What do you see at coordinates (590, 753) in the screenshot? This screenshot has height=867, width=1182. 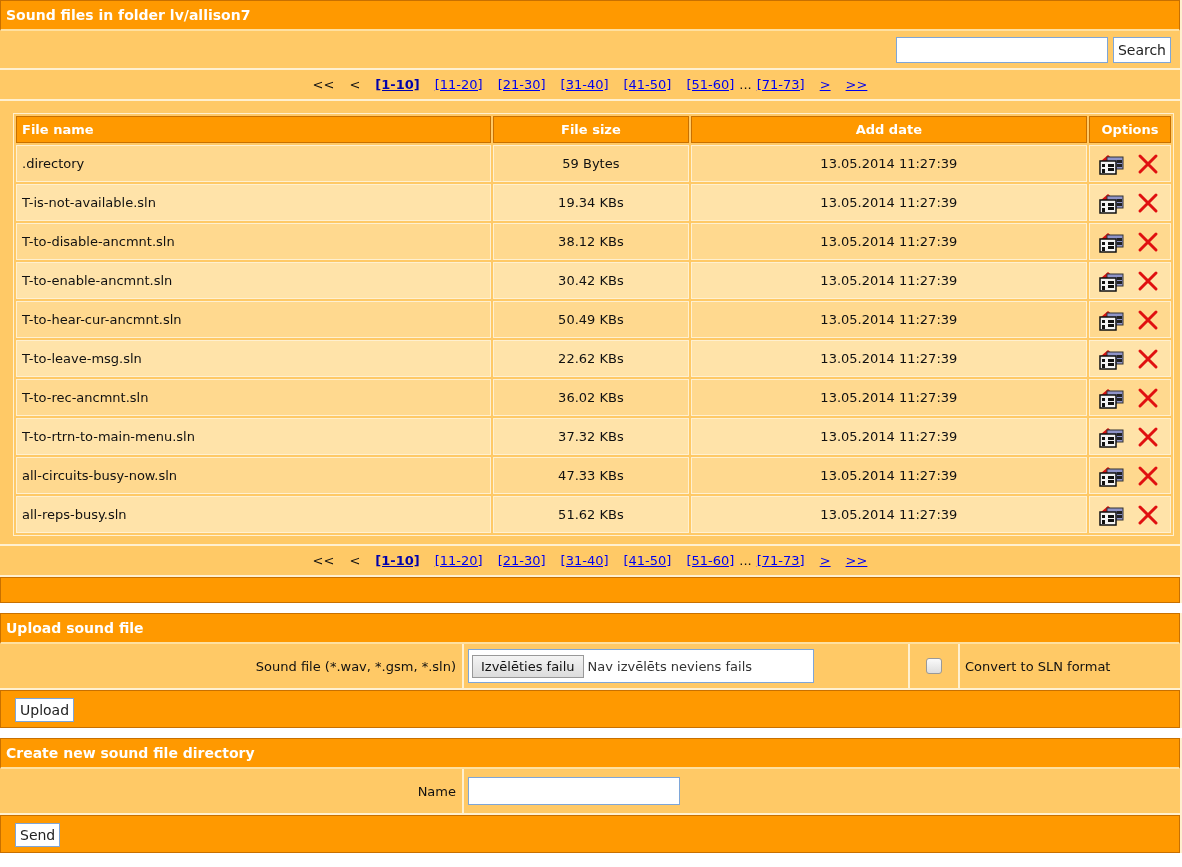 I see `section-title: Create new sound file directory` at bounding box center [590, 753].